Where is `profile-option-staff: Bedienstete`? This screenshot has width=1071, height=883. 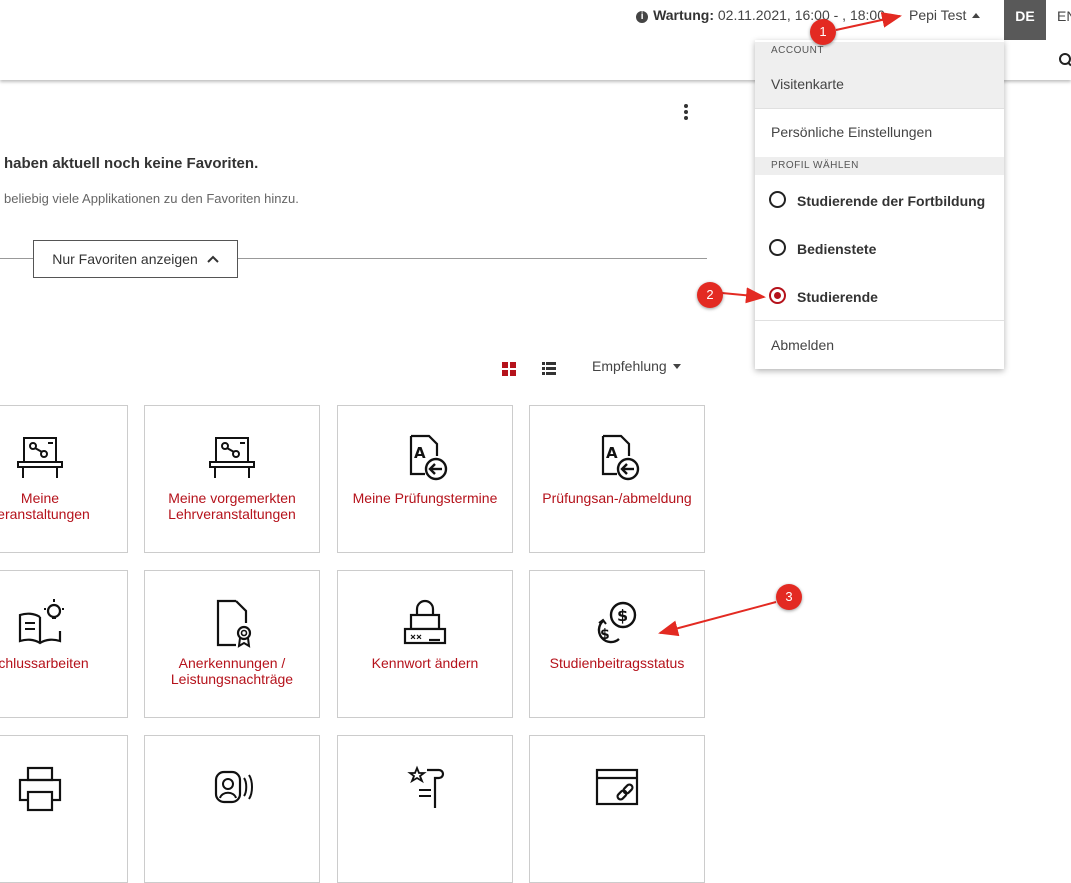
profile-option-staff: Bedienstete is located at coordinates (879, 249).